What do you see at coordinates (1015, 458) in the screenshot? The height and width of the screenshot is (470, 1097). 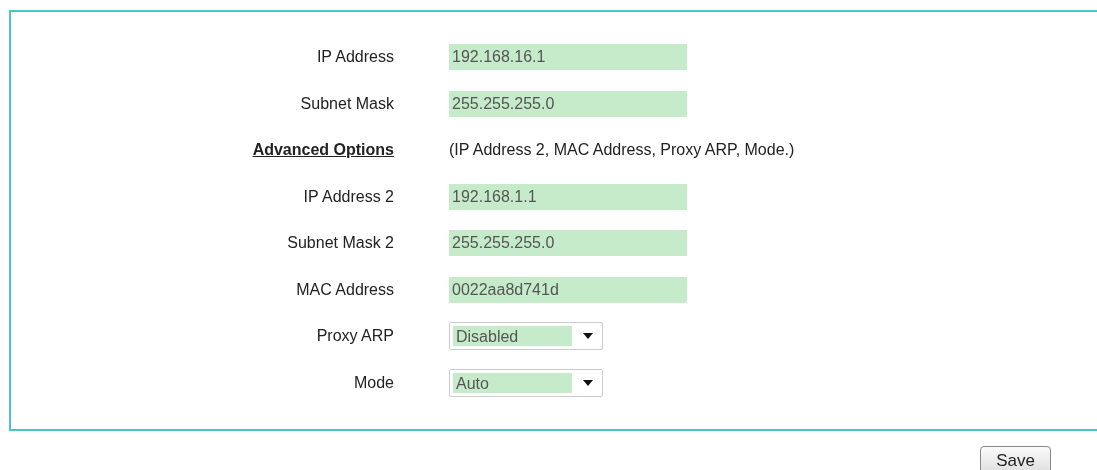 I see `save-button: Save` at bounding box center [1015, 458].